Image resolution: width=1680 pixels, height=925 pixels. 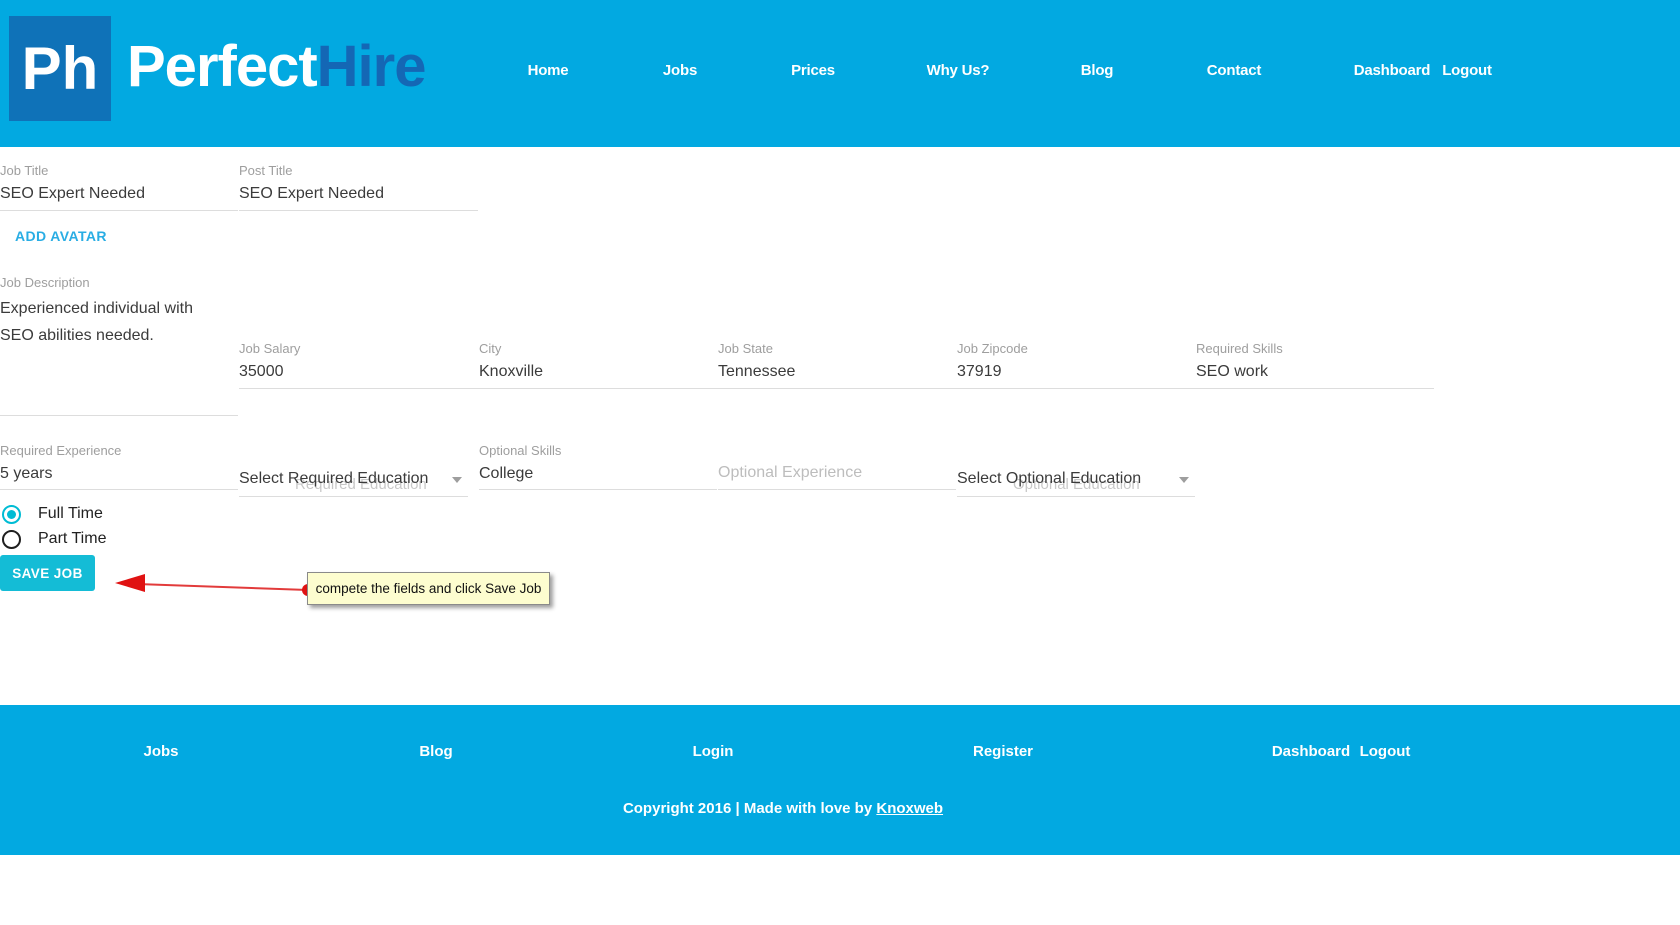 I want to click on nav-item-dashboard: Dashboard, so click(x=1392, y=70).